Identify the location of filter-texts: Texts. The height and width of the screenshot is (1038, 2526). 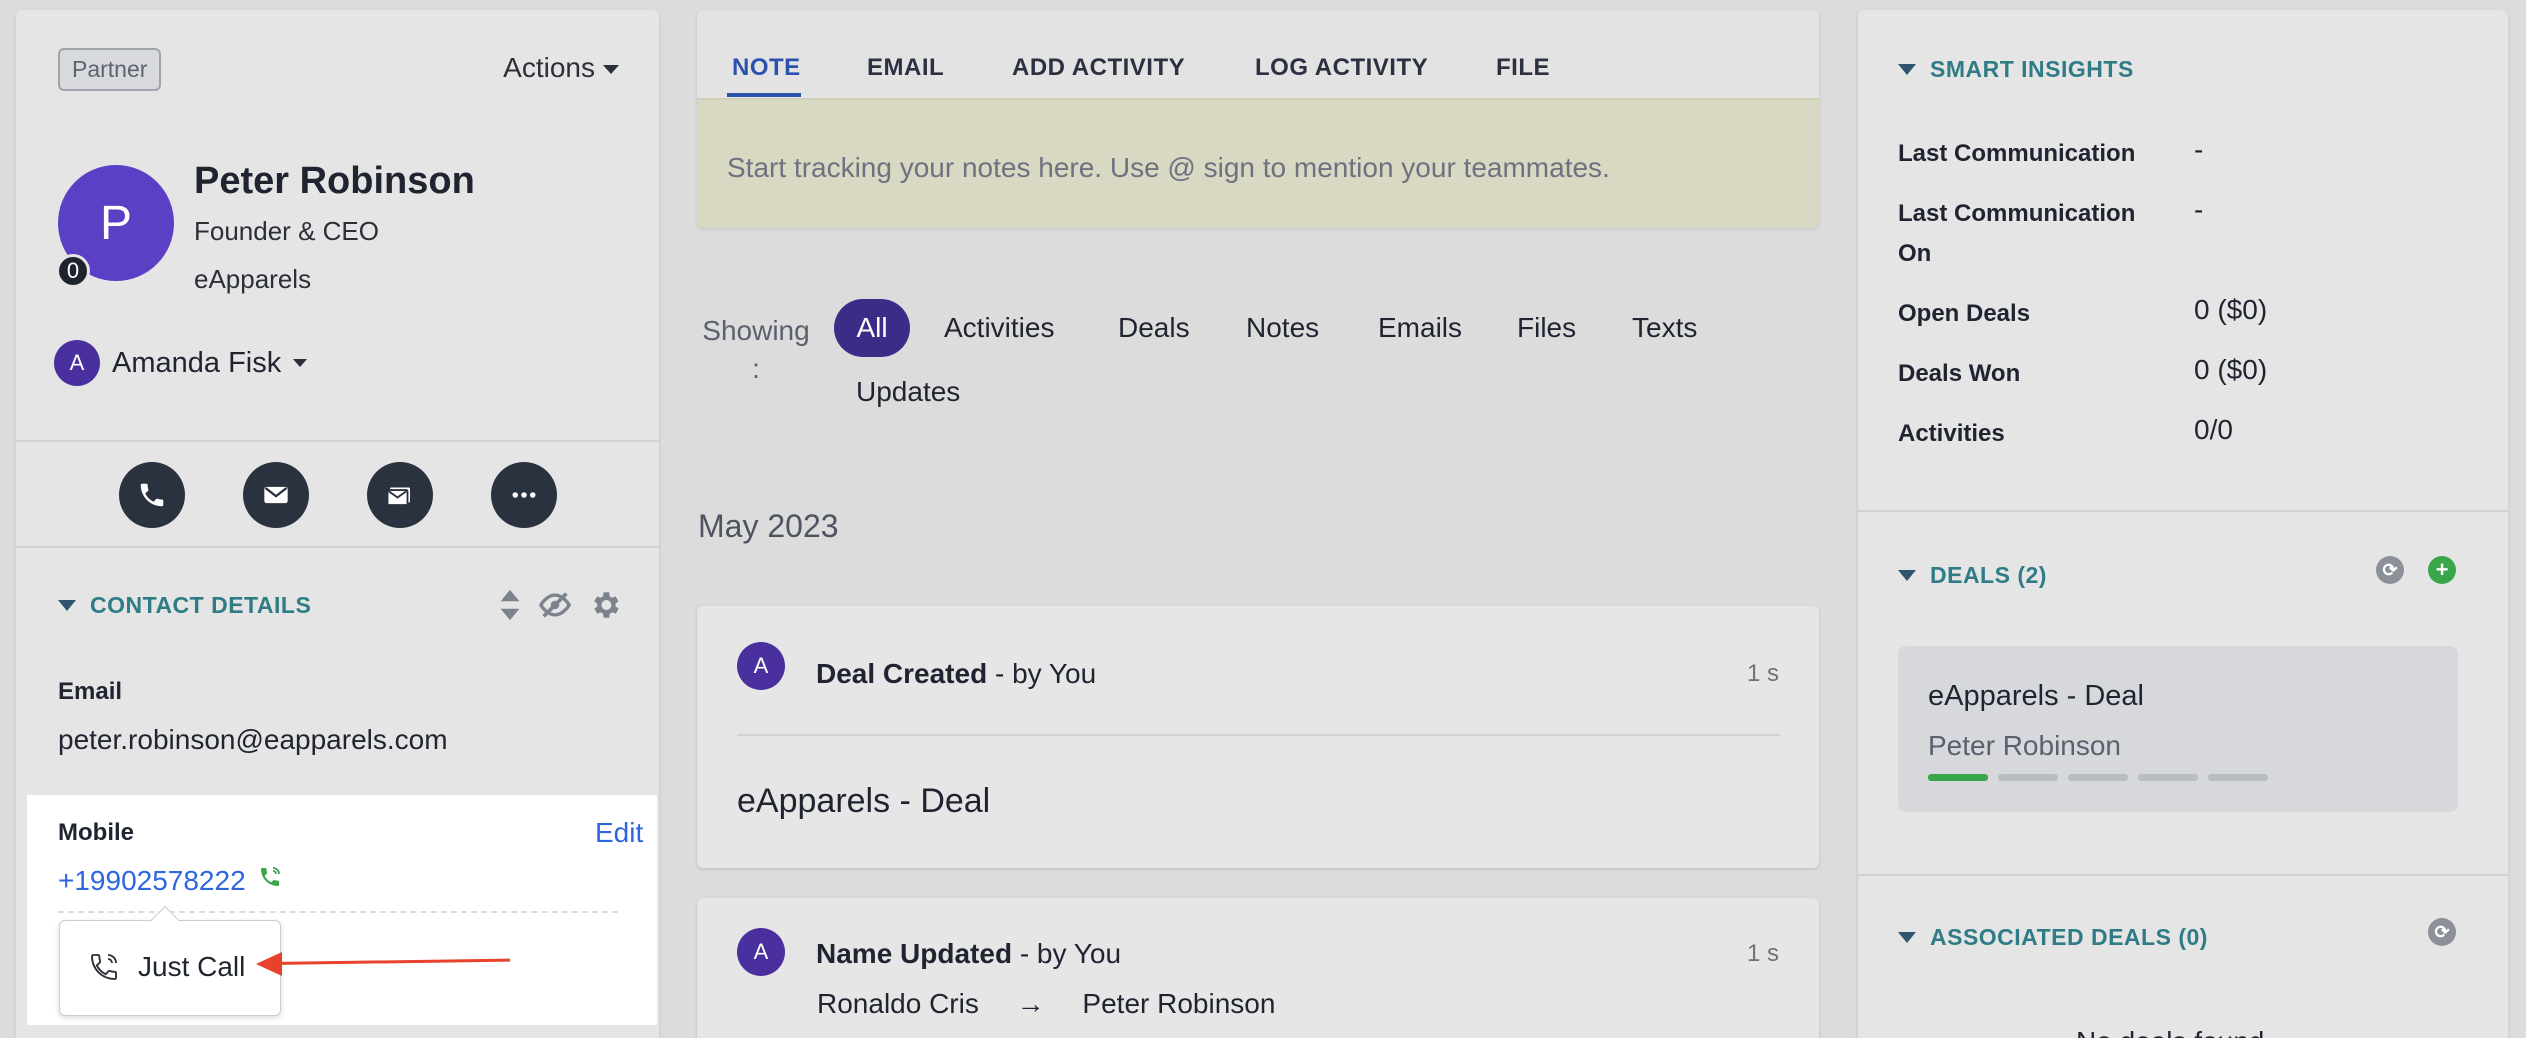
(1664, 328).